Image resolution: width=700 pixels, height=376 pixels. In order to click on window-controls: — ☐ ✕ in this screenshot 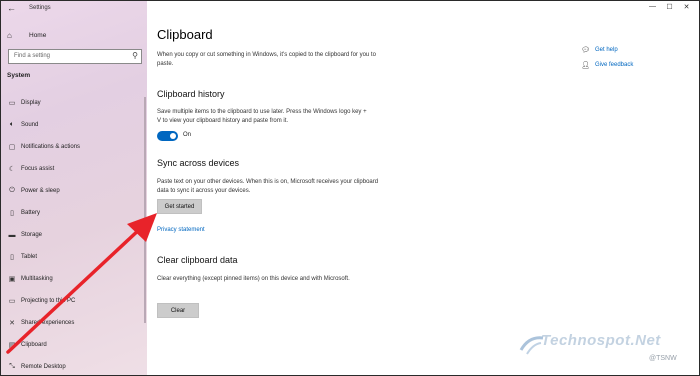, I will do `click(669, 7)`.